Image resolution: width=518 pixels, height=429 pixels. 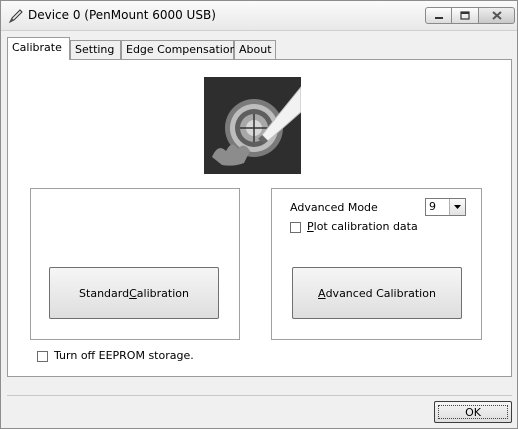 What do you see at coordinates (445, 207) in the screenshot?
I see `advanced-mode-select: 9` at bounding box center [445, 207].